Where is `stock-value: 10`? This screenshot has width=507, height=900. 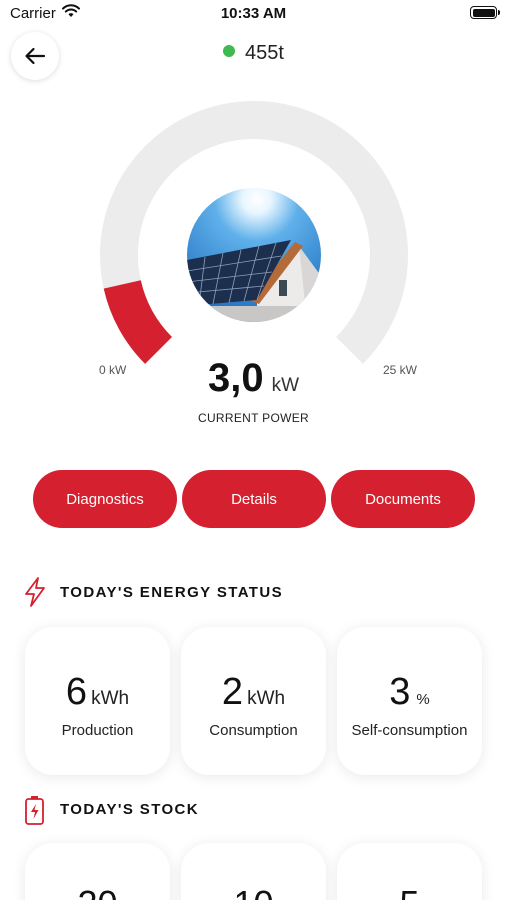
stock-value: 10 is located at coordinates (253, 891).